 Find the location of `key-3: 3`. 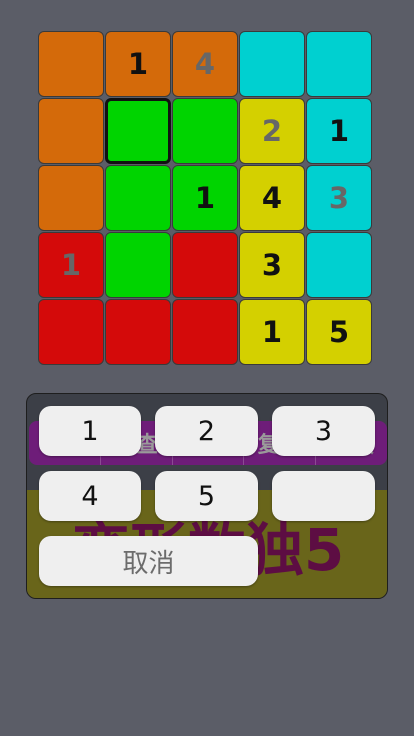

key-3: 3 is located at coordinates (323, 431).